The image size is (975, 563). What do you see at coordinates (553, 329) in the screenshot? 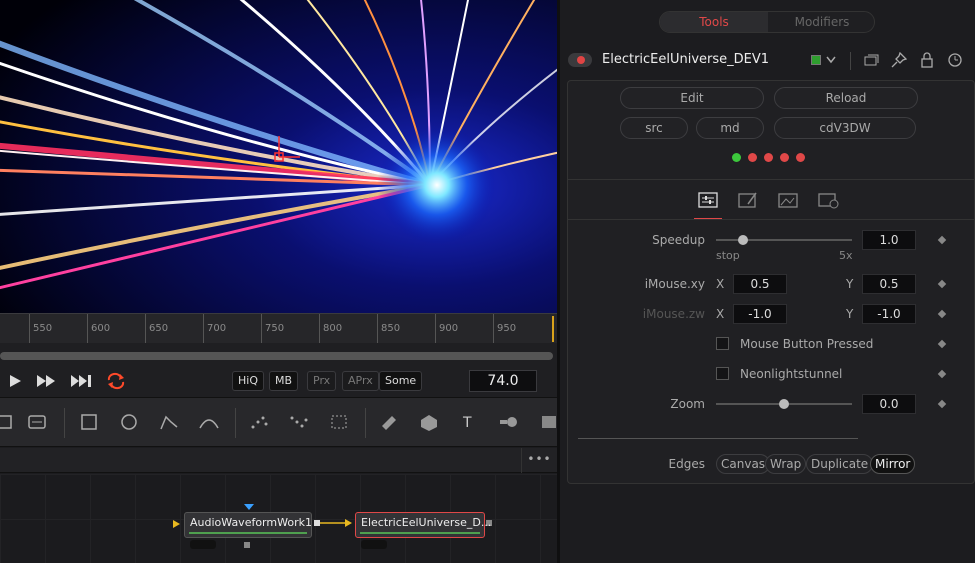
I see `playhead` at bounding box center [553, 329].